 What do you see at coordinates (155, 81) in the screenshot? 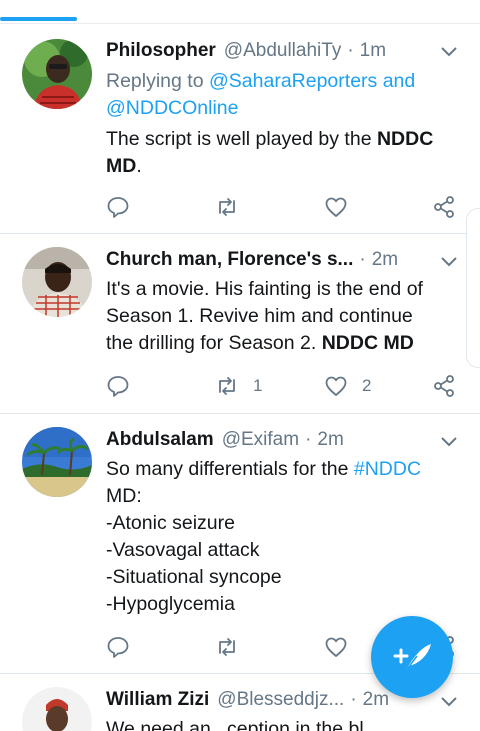
I see `replying-to-label: Replying to` at bounding box center [155, 81].